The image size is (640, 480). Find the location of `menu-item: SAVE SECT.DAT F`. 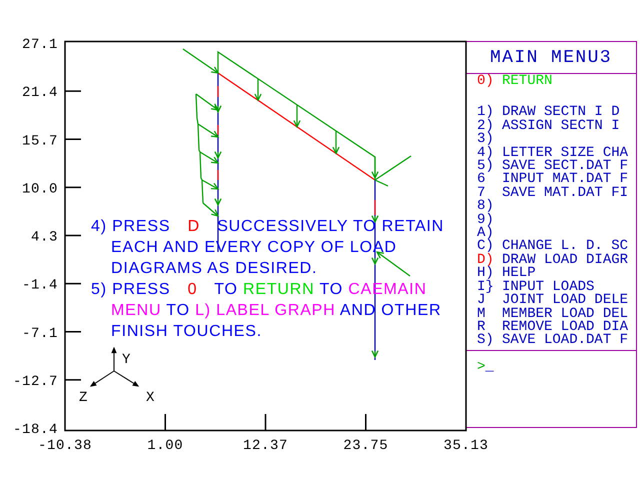

menu-item: SAVE SECT.DAT F is located at coordinates (565, 167).